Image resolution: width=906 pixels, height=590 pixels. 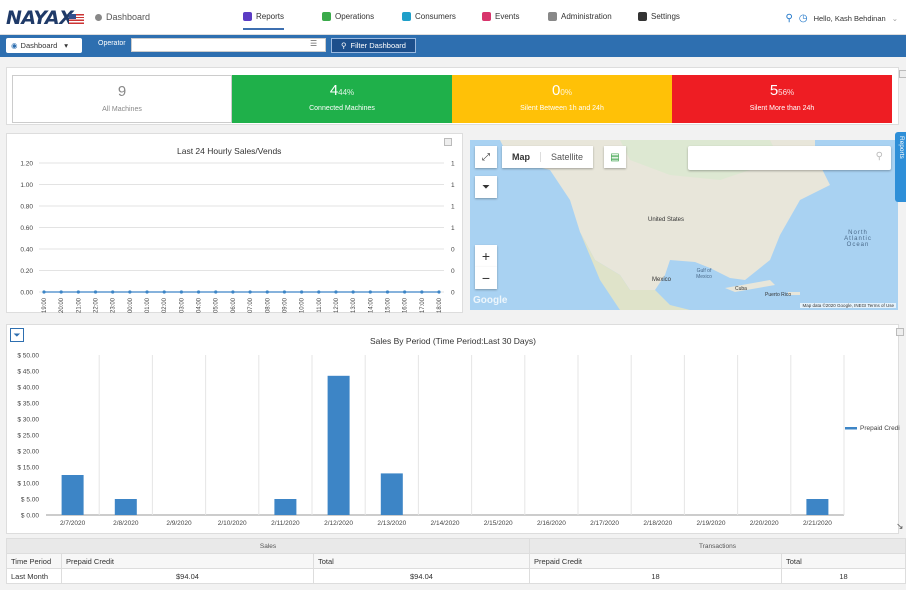 What do you see at coordinates (498, 523) in the screenshot?
I see `x-tick-label: 2/15/2020` at bounding box center [498, 523].